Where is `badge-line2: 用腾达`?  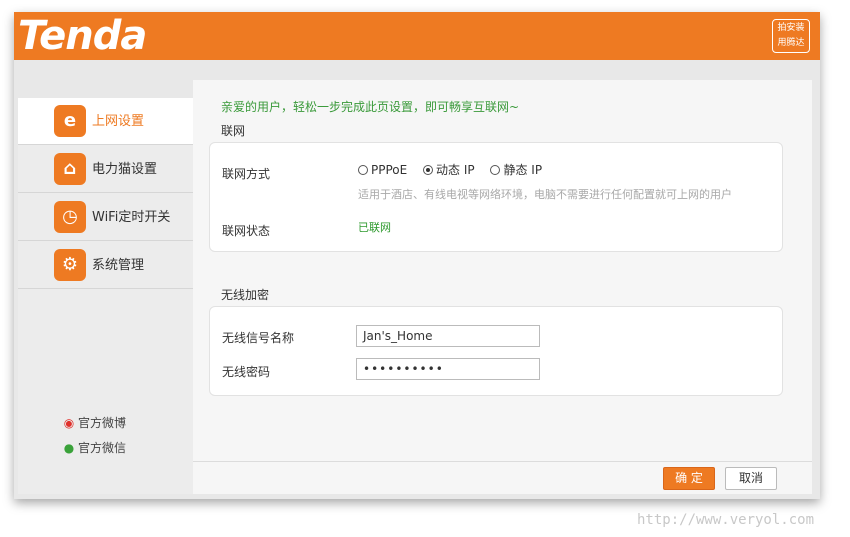
badge-line2: 用腾达 is located at coordinates (791, 43).